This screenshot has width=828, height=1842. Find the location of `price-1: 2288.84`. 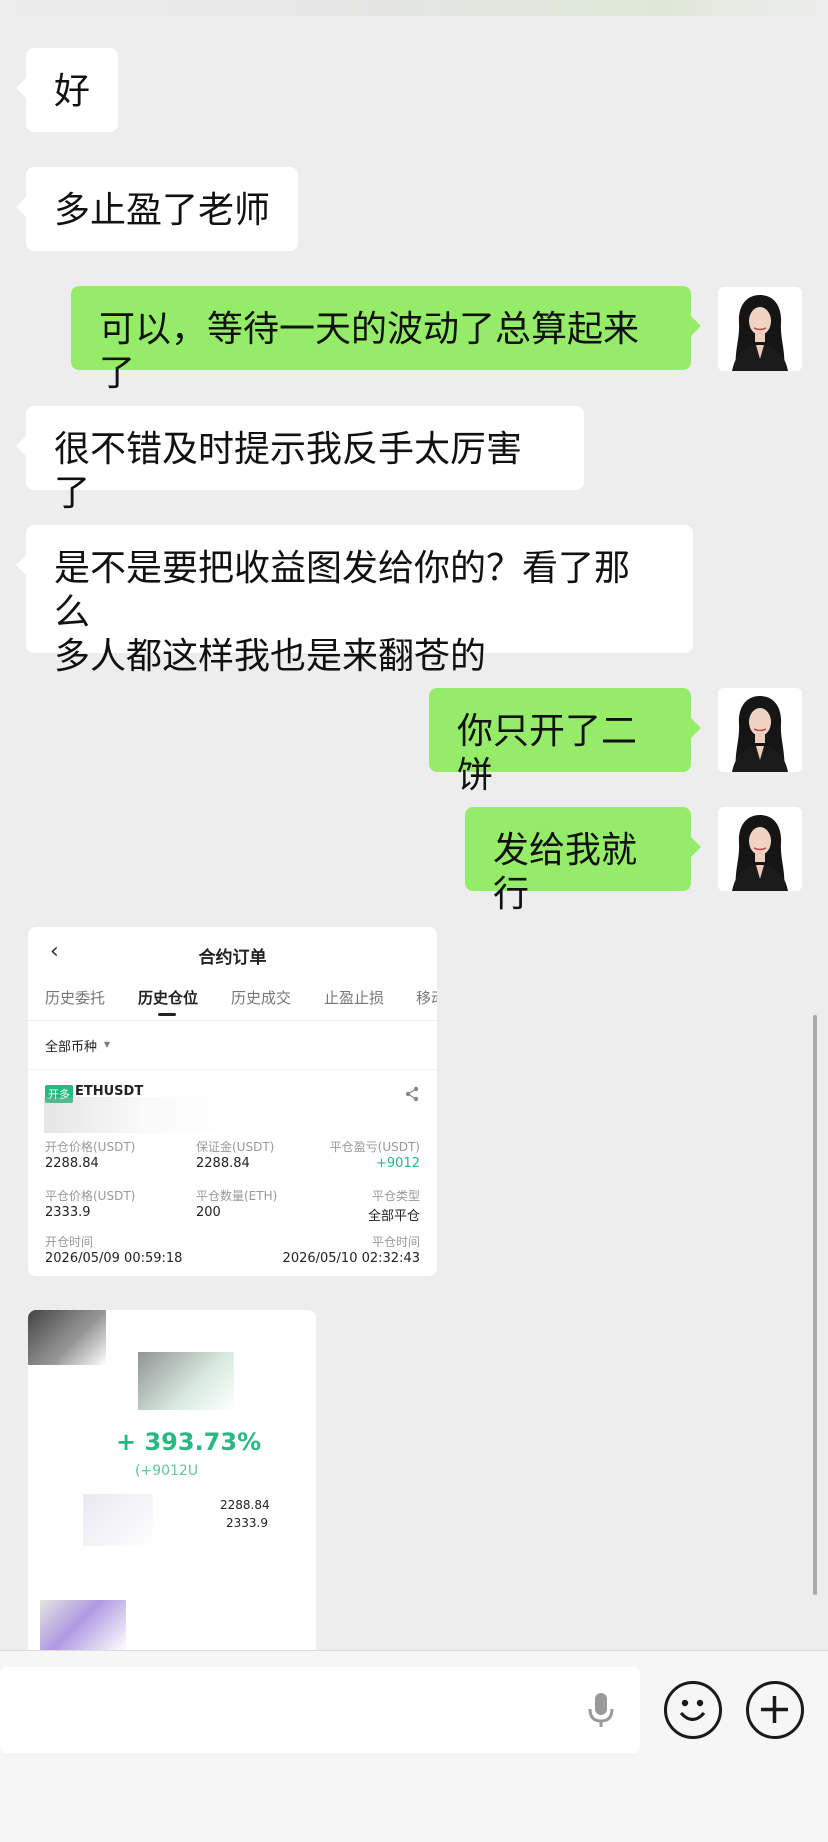

price-1: 2288.84 is located at coordinates (245, 1505).